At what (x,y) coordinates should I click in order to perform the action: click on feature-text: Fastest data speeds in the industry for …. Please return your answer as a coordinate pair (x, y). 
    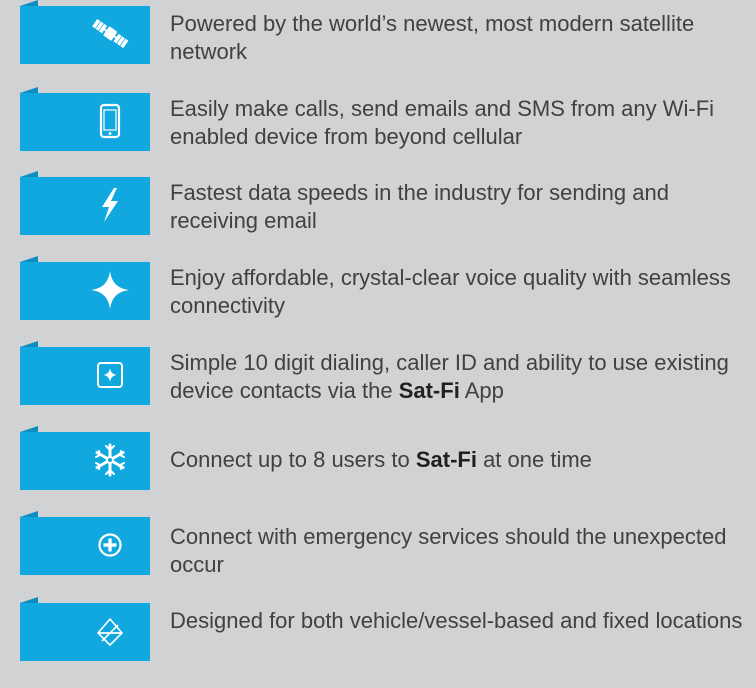
    Looking at the image, I should click on (419, 206).